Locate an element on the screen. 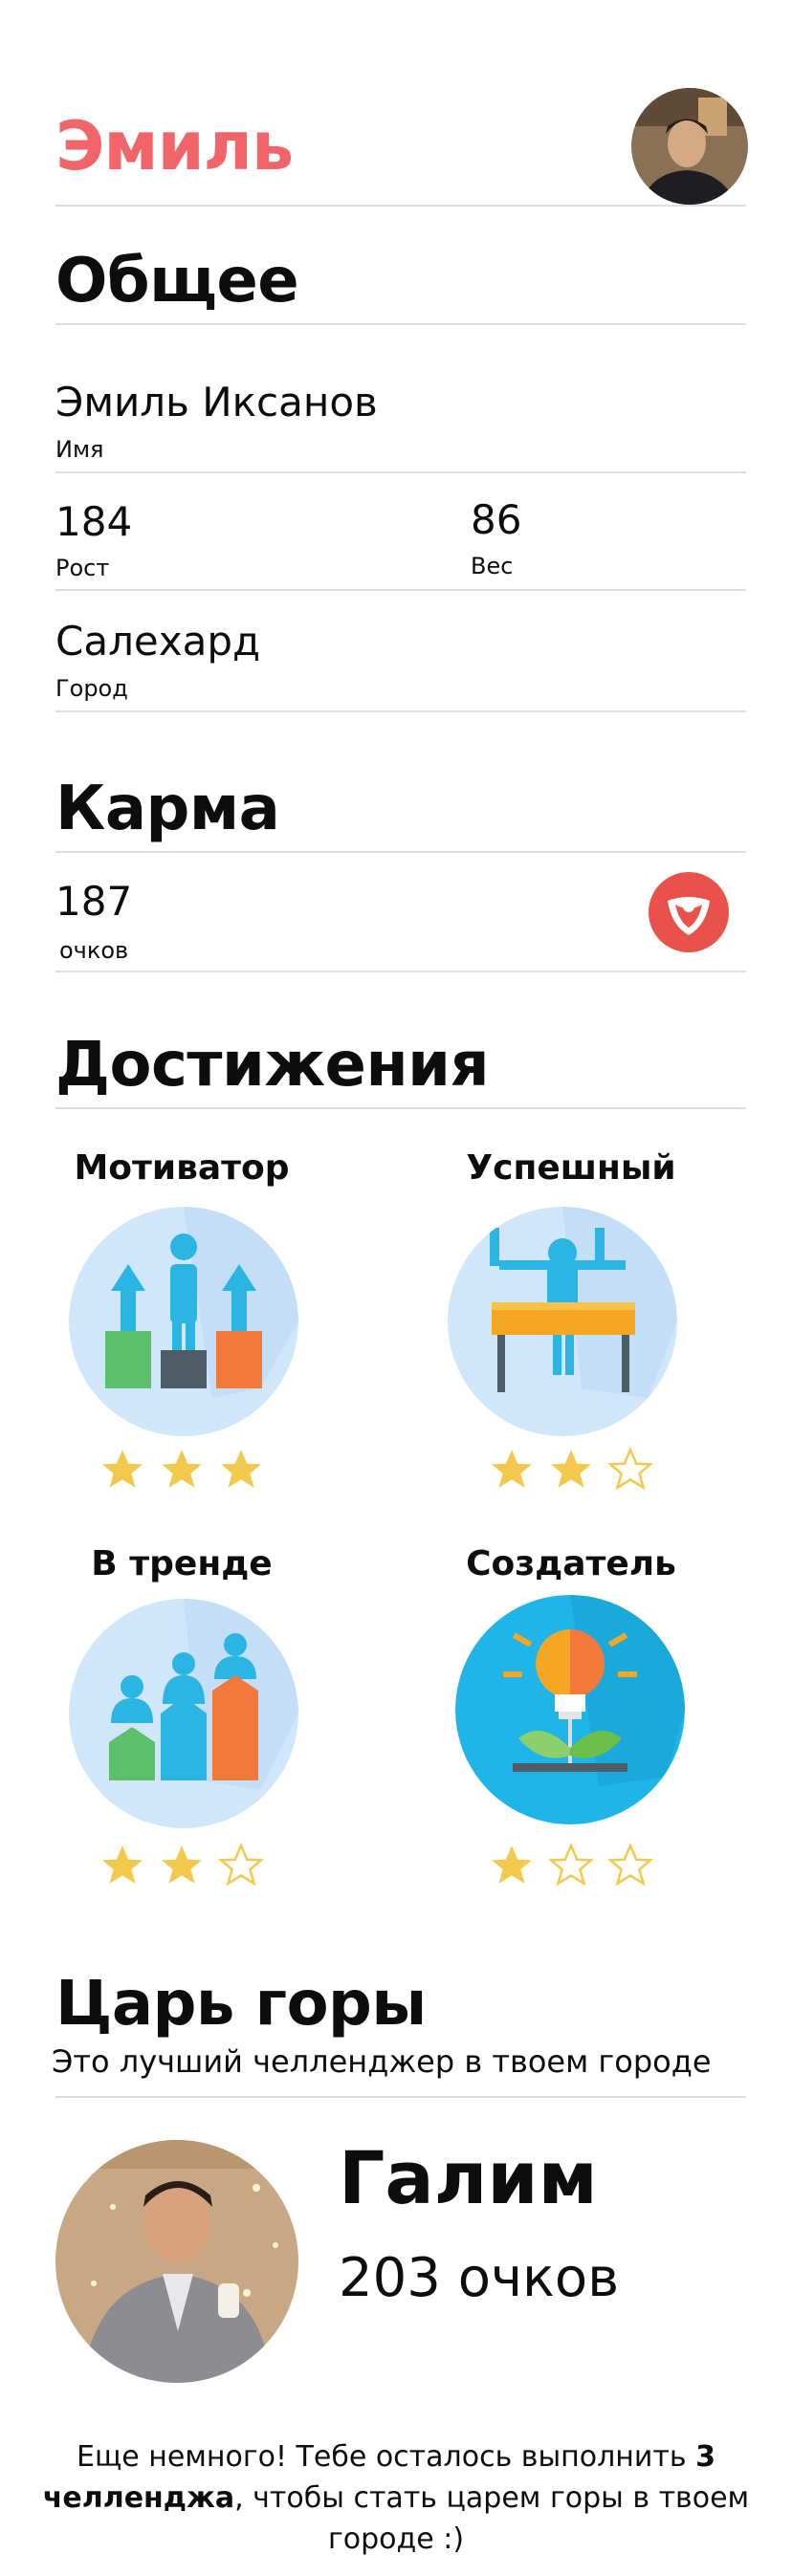 The height and width of the screenshot is (2576, 792). weight-value: 86 is located at coordinates (496, 519).